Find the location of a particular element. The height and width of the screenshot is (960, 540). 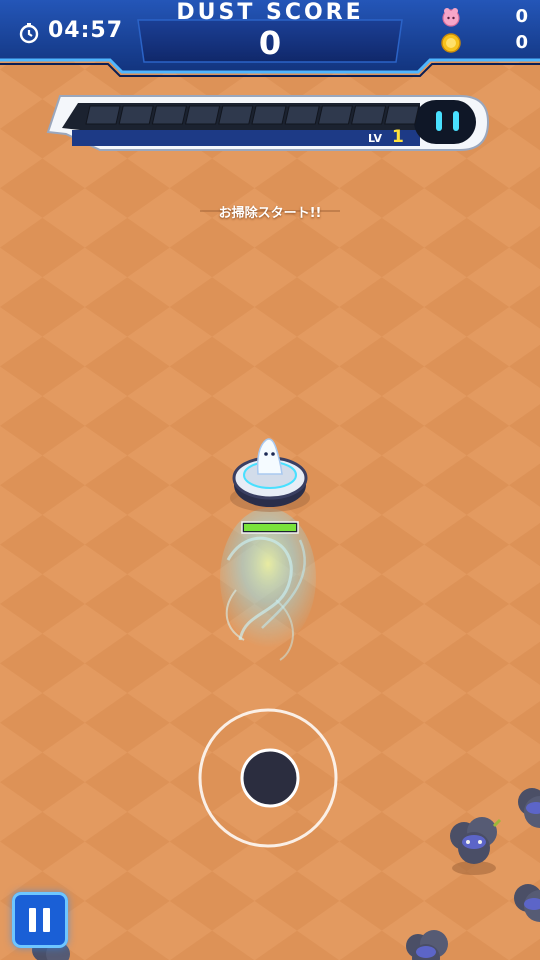

level-label: LV is located at coordinates (375, 138).